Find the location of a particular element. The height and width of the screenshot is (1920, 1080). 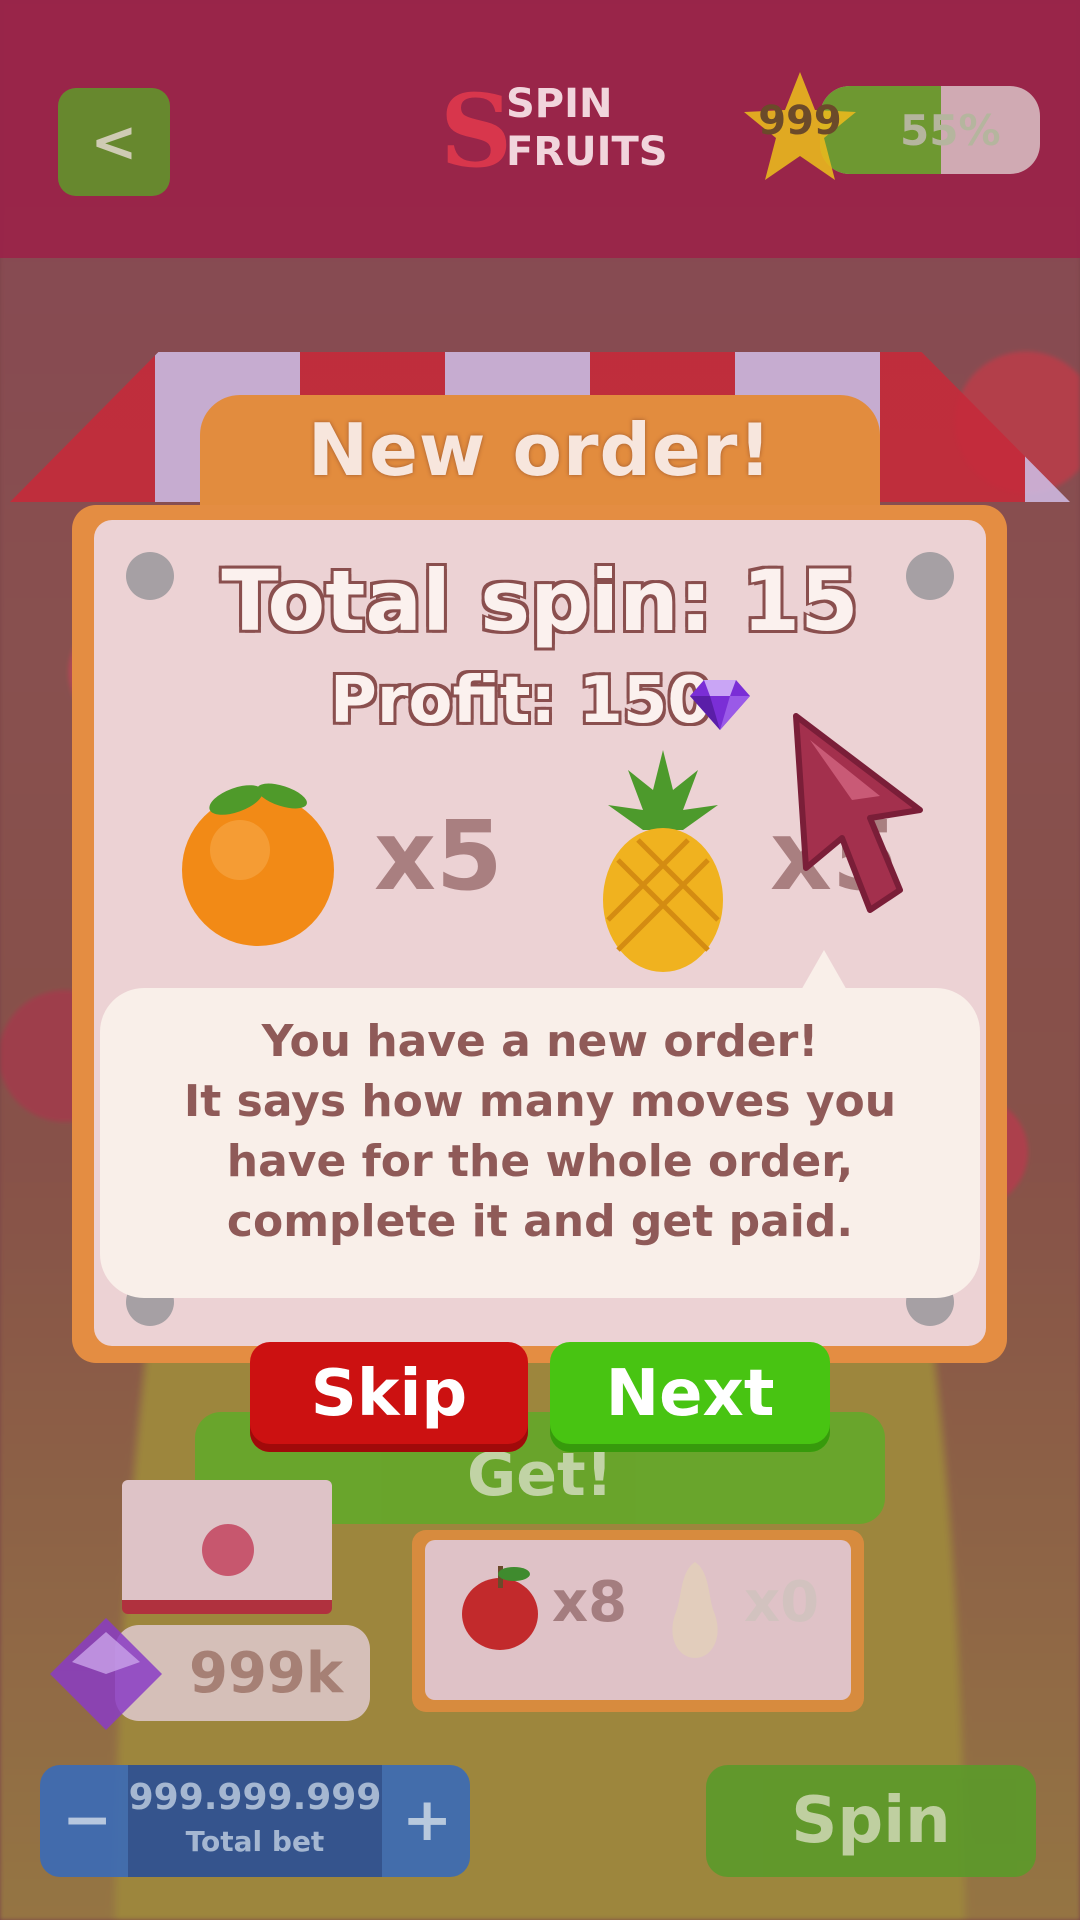

orange-count: x5 is located at coordinates (438, 856).